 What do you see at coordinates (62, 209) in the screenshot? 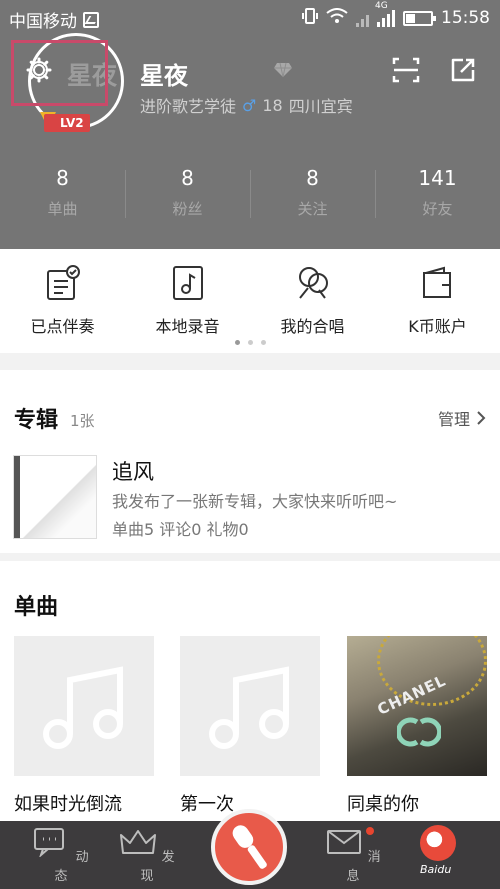
I see `stat-label: 单曲` at bounding box center [62, 209].